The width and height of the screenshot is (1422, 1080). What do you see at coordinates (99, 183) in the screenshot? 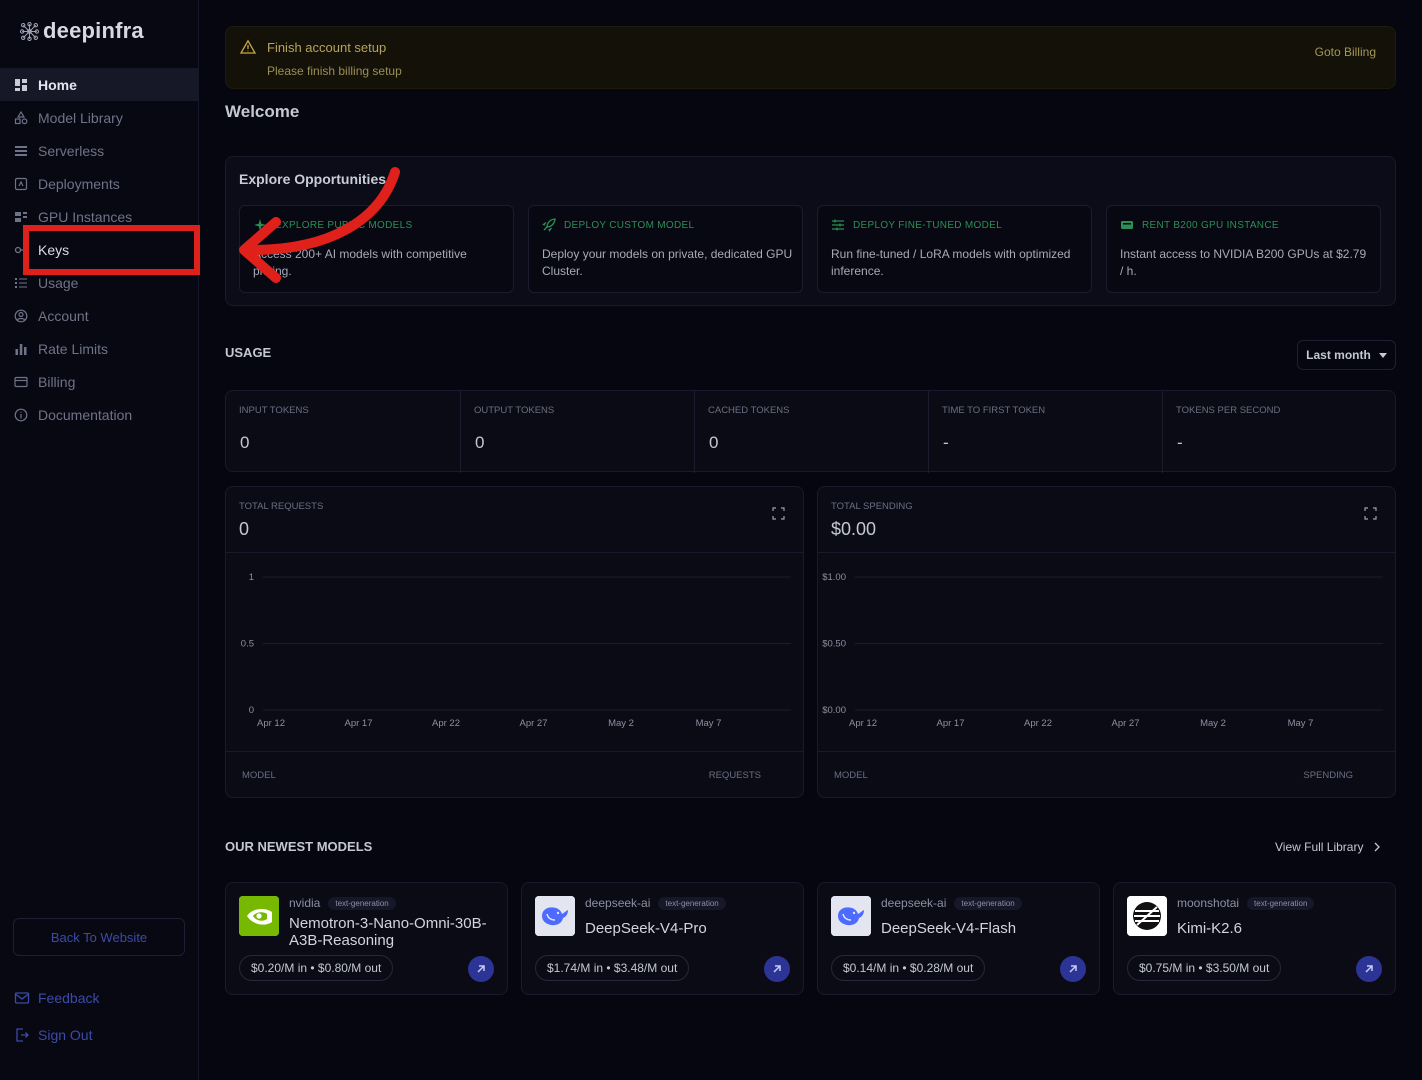
I see `sidebar-item-deployments: Deployments` at bounding box center [99, 183].